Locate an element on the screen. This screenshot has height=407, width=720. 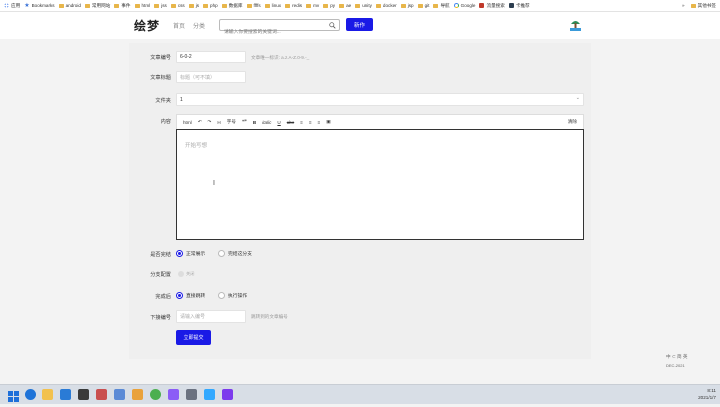
branch-toggle: 关闭 is located at coordinates (186, 274).